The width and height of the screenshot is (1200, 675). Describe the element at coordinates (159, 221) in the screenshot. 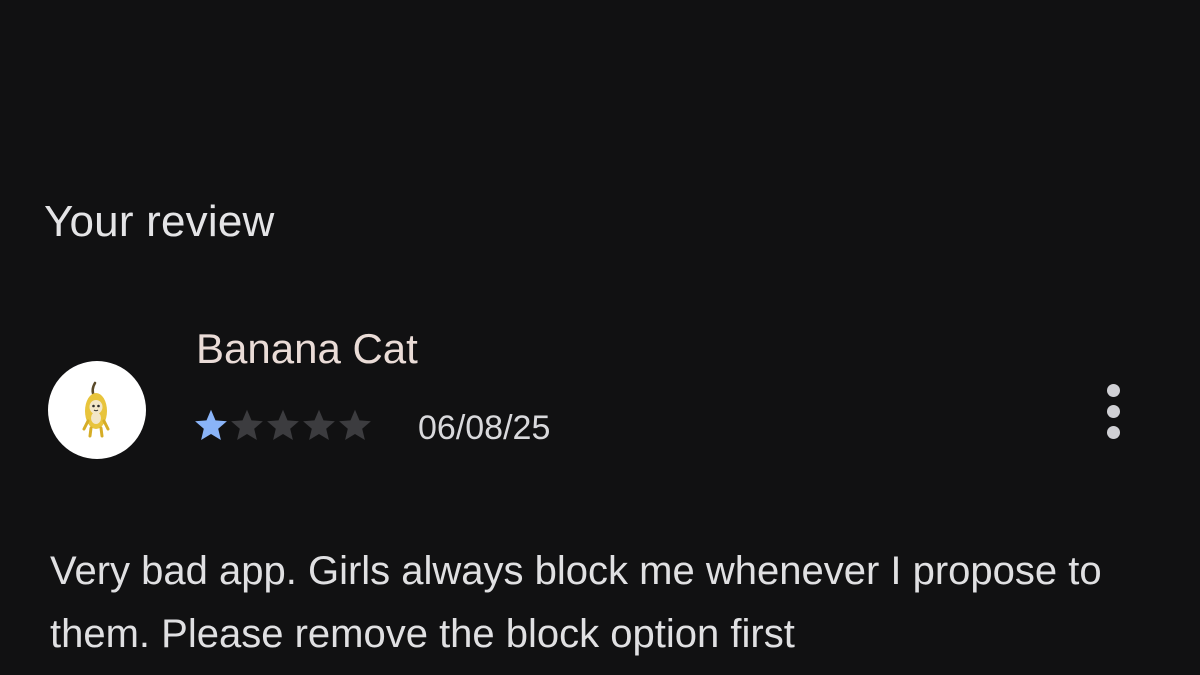

I see `section-title: Your review` at that location.